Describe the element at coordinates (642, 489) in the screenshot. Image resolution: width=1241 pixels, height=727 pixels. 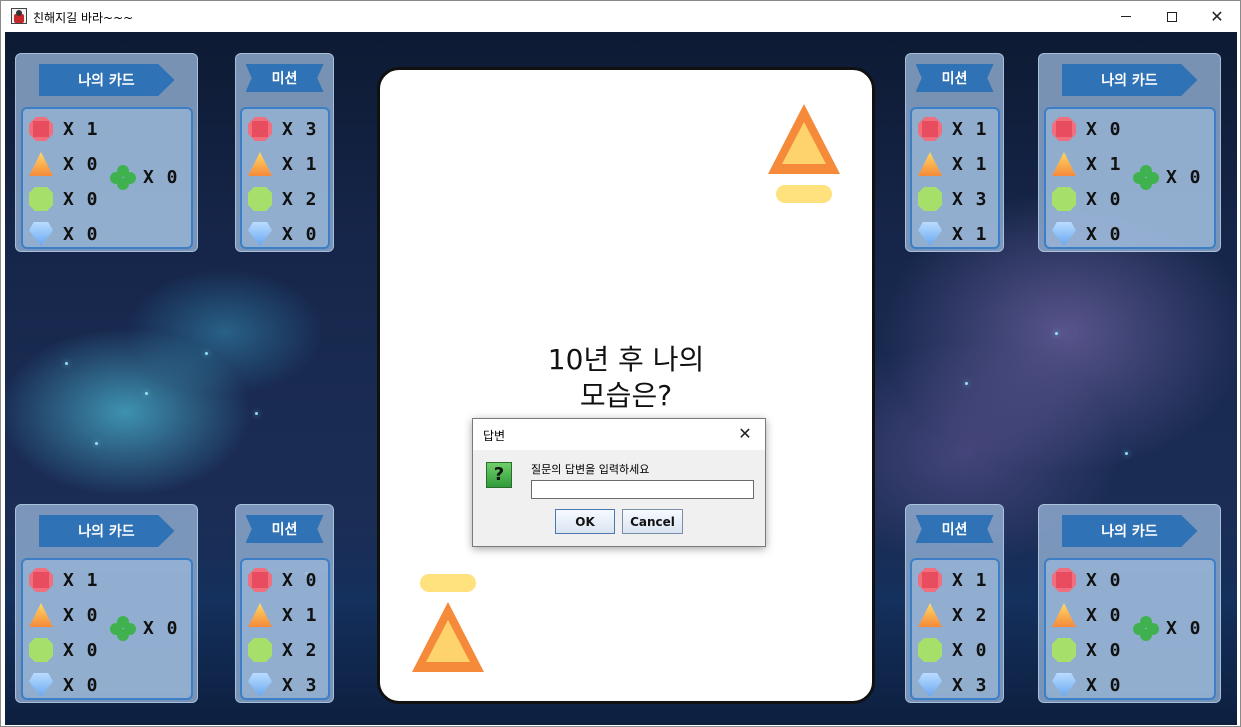
I see `answer-input` at that location.